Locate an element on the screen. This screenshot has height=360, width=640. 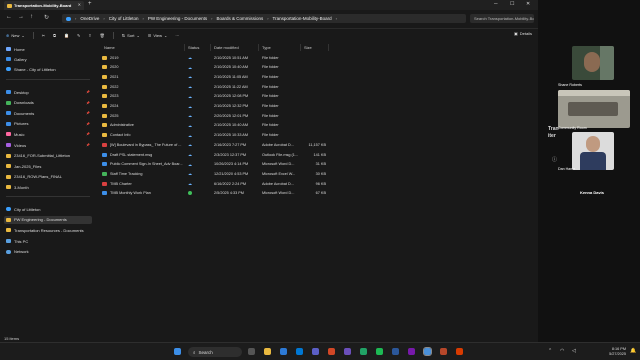
video-tile-community-room is located at coordinates (594, 109).